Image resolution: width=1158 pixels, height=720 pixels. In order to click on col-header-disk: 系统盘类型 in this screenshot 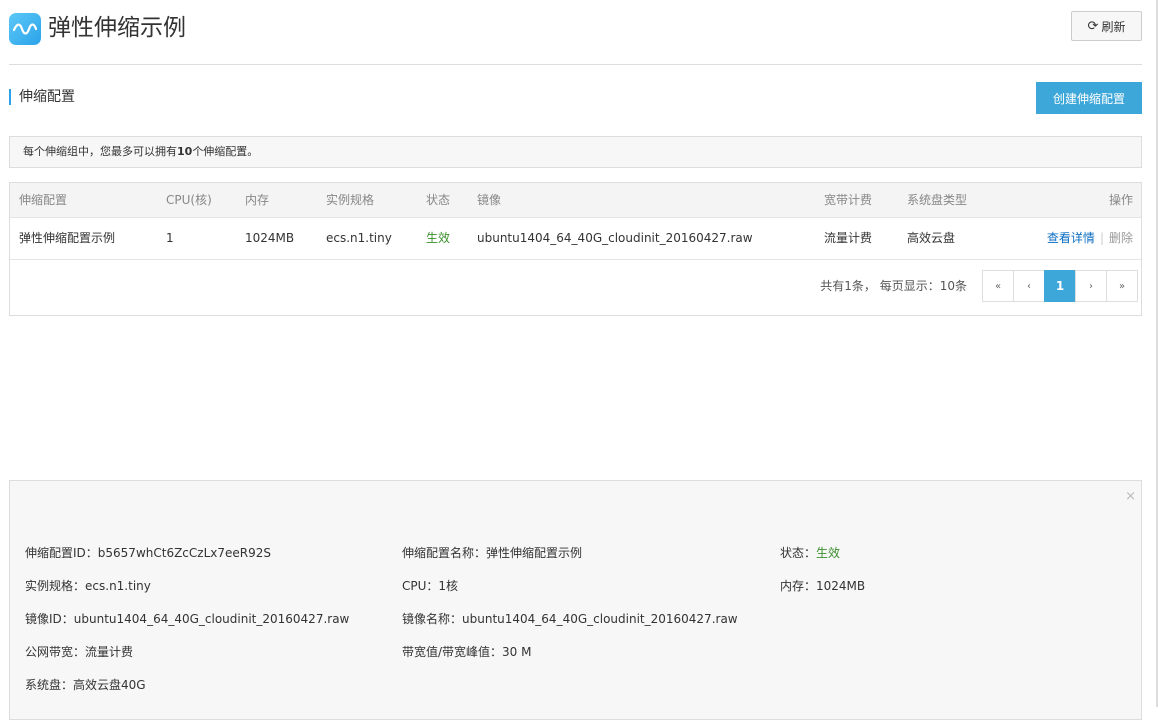, I will do `click(937, 200)`.